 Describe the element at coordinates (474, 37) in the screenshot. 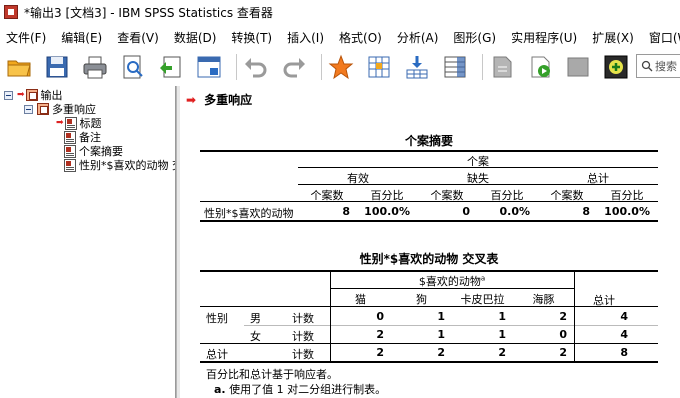

I see `menu-graphs: 图形(G)` at that location.